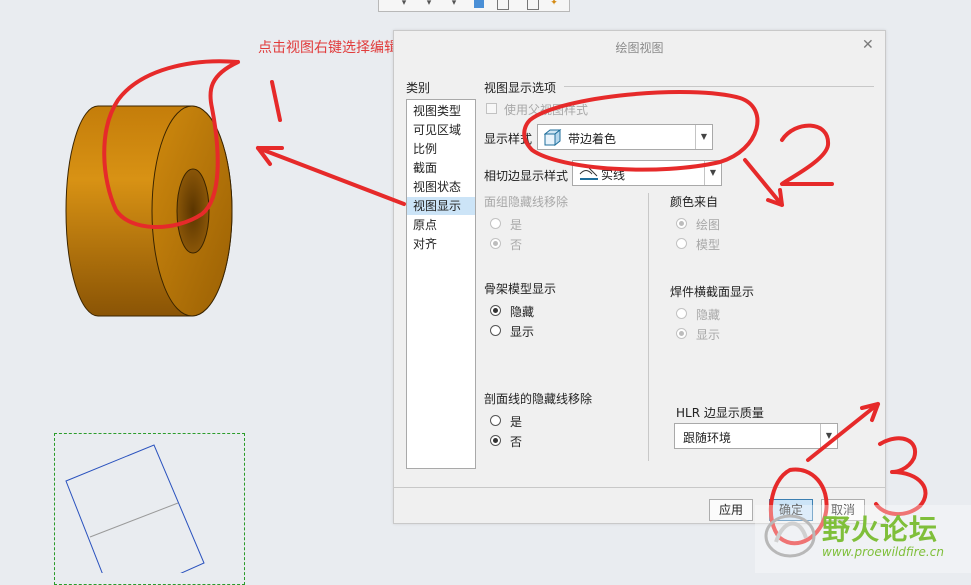 This screenshot has height=585, width=971. Describe the element at coordinates (796, 149) in the screenshot. I see `annotation-number-2: 2` at that location.